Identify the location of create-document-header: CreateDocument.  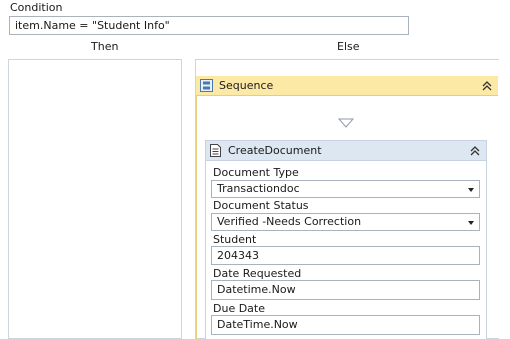
(346, 151).